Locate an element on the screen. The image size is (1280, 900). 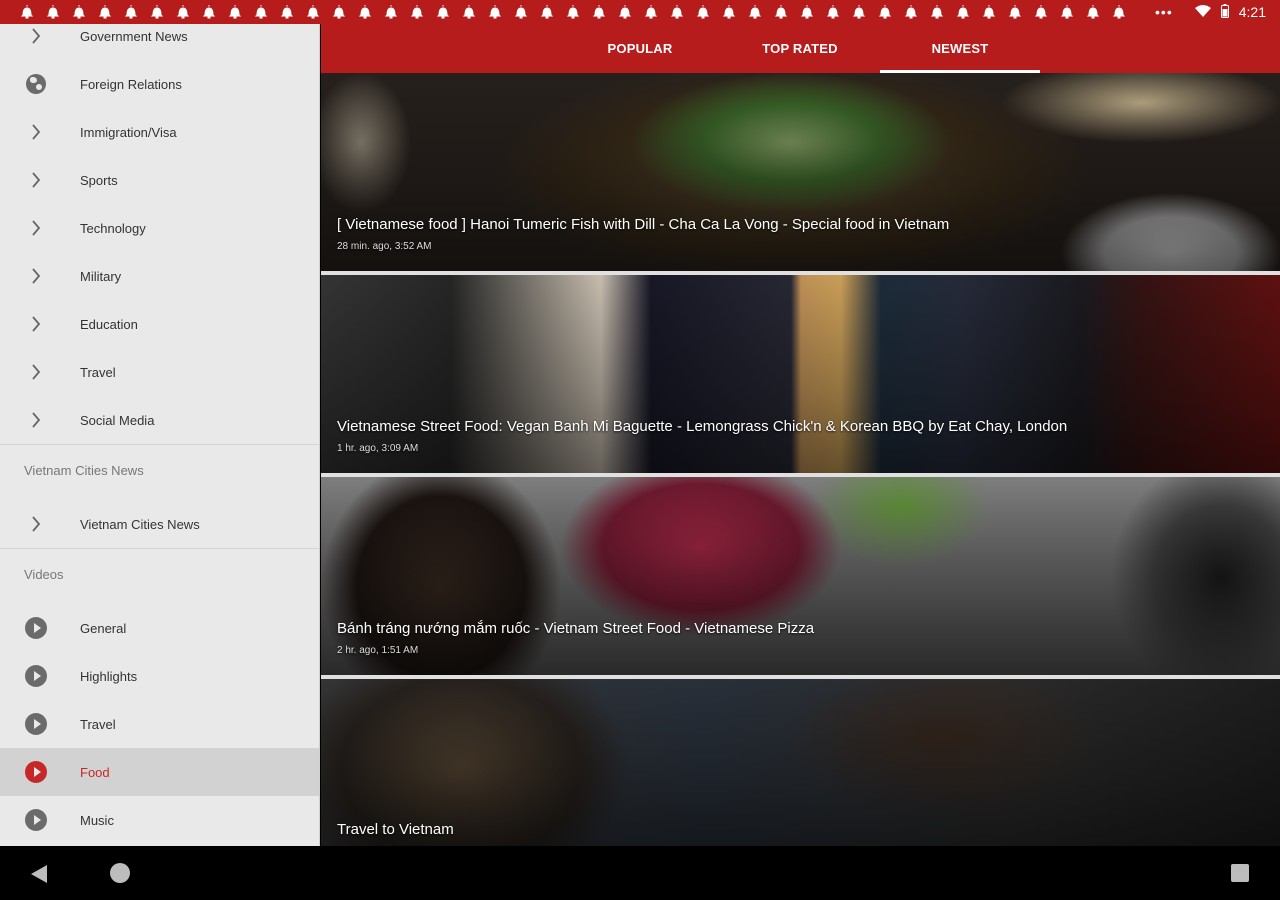
video-card: Travel to Vietnam is located at coordinates (800, 762).